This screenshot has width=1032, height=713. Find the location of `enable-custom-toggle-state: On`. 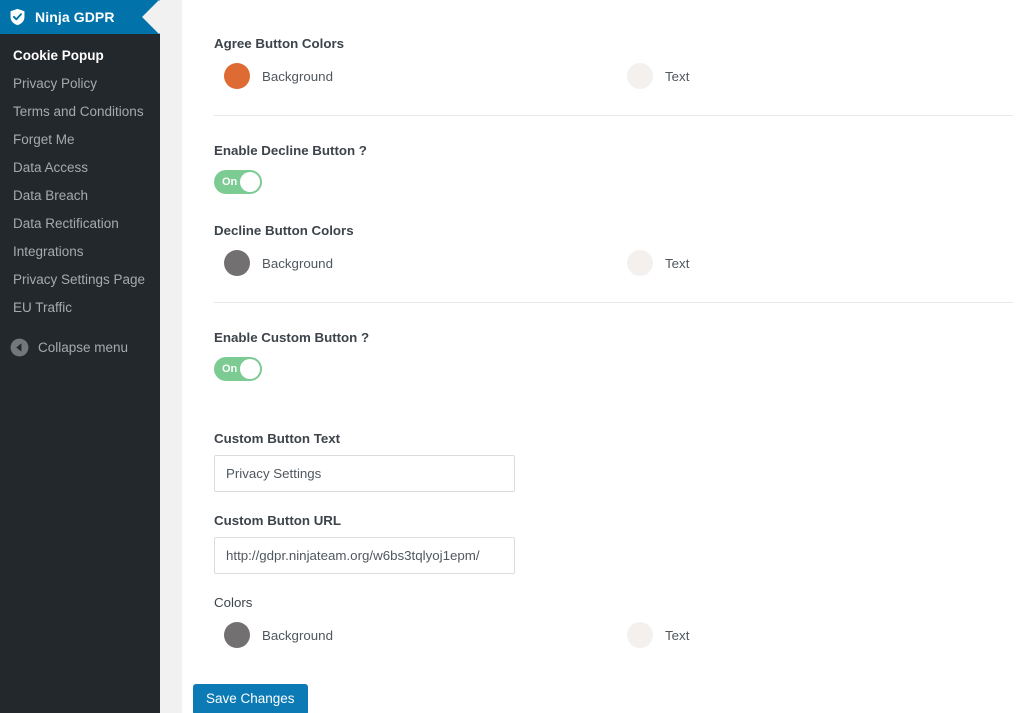

enable-custom-toggle-state: On is located at coordinates (230, 369).